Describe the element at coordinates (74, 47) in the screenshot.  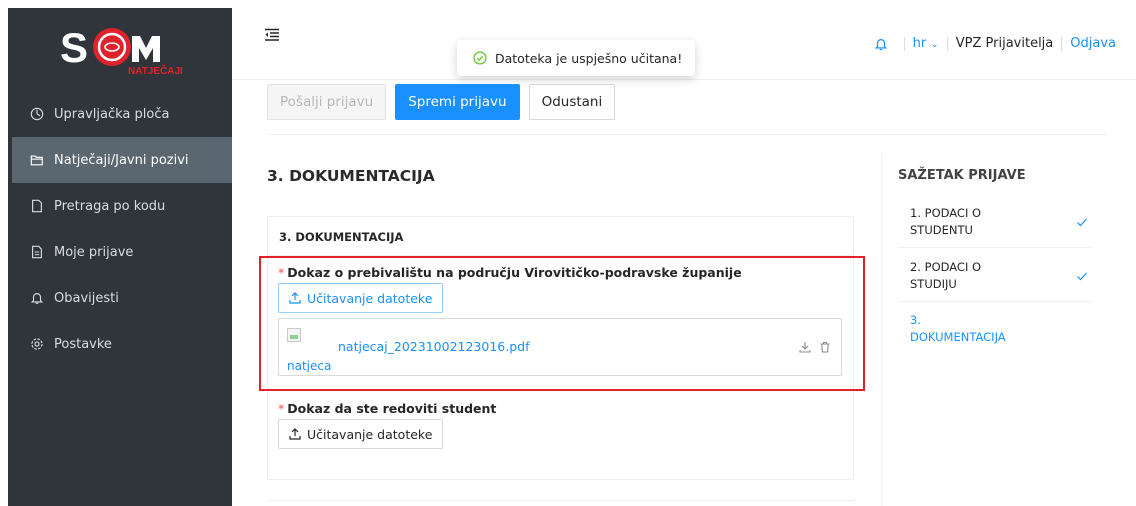
I see `svg-text: S` at that location.